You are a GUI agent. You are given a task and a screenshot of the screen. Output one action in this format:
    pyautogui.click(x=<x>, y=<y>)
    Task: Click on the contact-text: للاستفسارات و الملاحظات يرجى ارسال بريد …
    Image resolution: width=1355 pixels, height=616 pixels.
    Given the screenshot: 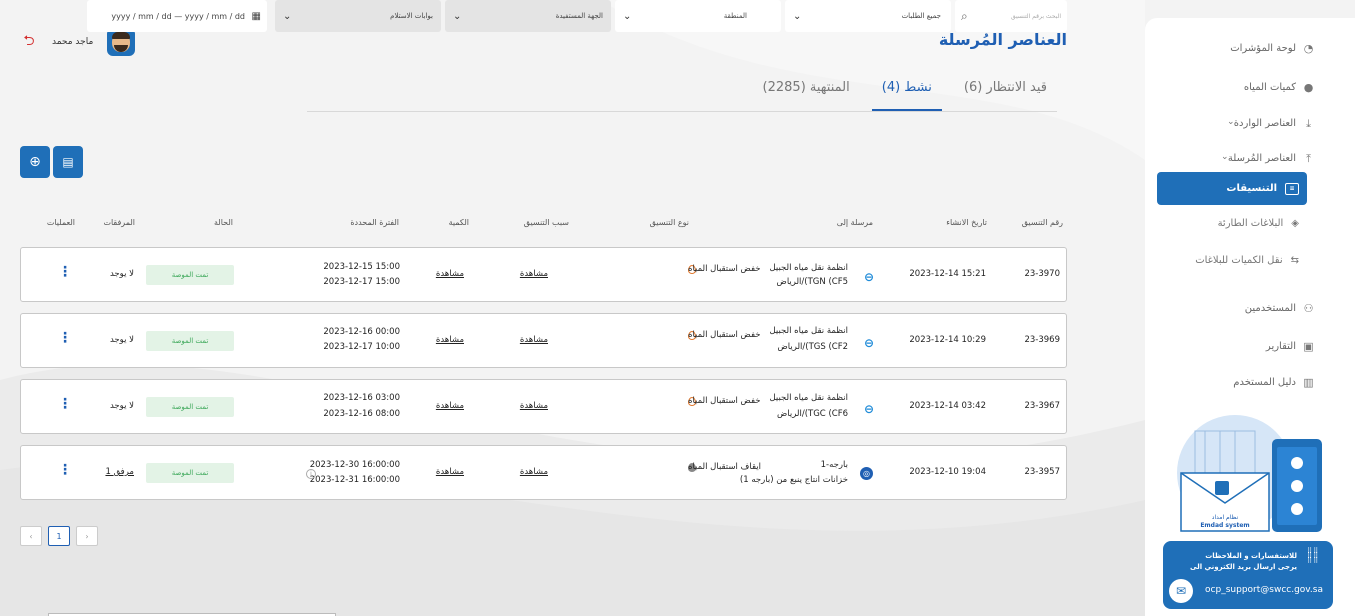 What is the action you would take?
    pyautogui.click(x=1243, y=561)
    